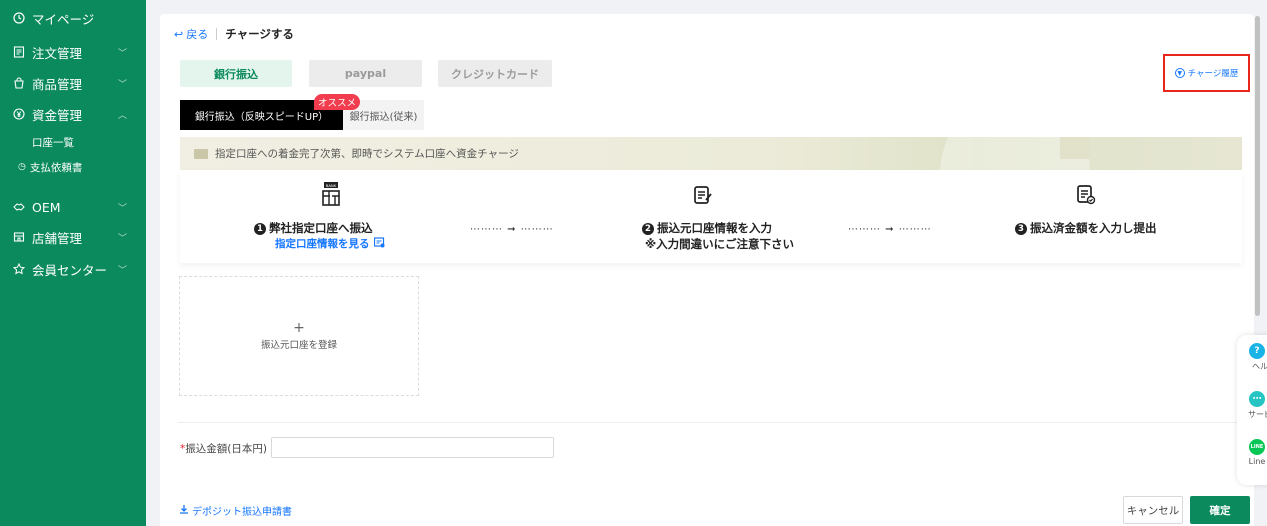  What do you see at coordinates (1021, 229) in the screenshot?
I see `step-number: 3` at bounding box center [1021, 229].